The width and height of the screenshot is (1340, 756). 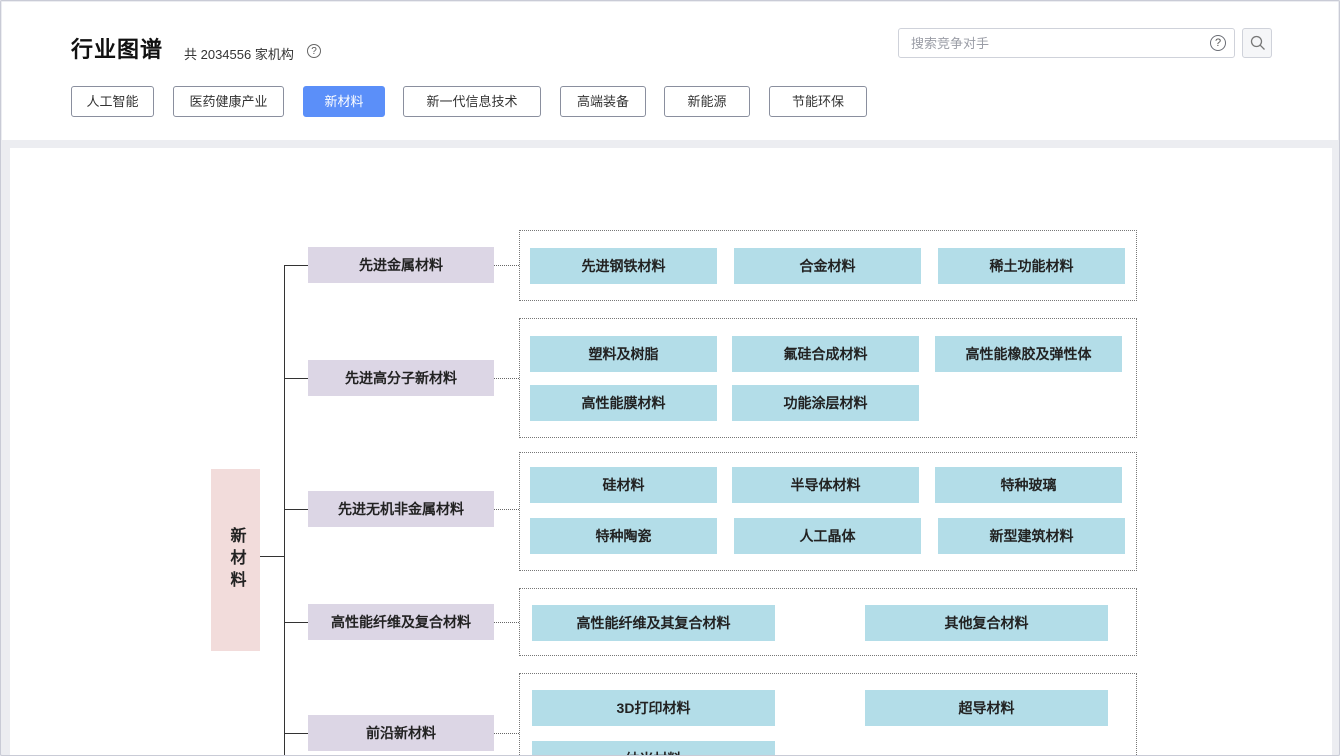 I want to click on tab-ai: 人工智能, so click(x=112, y=101).